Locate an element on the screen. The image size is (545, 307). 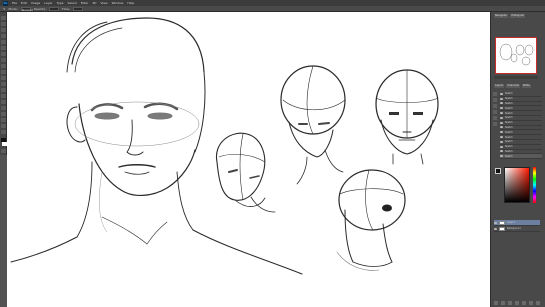
flow-label: Flow: is located at coordinates (66, 8).